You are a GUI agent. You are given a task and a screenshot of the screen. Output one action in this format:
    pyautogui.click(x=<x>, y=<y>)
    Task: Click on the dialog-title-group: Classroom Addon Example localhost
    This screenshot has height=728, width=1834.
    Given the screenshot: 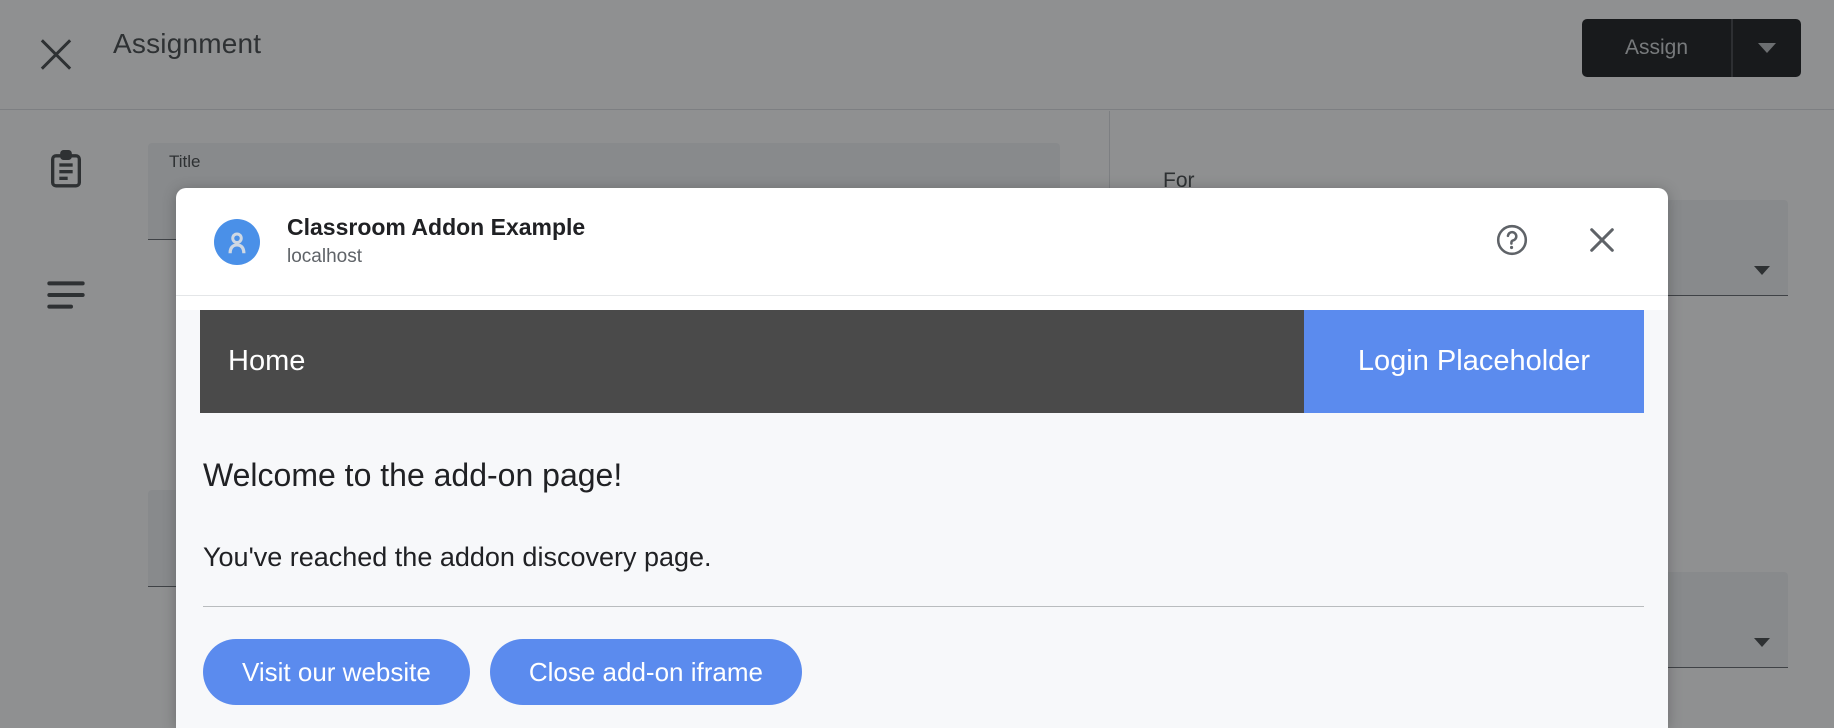 What is the action you would take?
    pyautogui.click(x=436, y=241)
    